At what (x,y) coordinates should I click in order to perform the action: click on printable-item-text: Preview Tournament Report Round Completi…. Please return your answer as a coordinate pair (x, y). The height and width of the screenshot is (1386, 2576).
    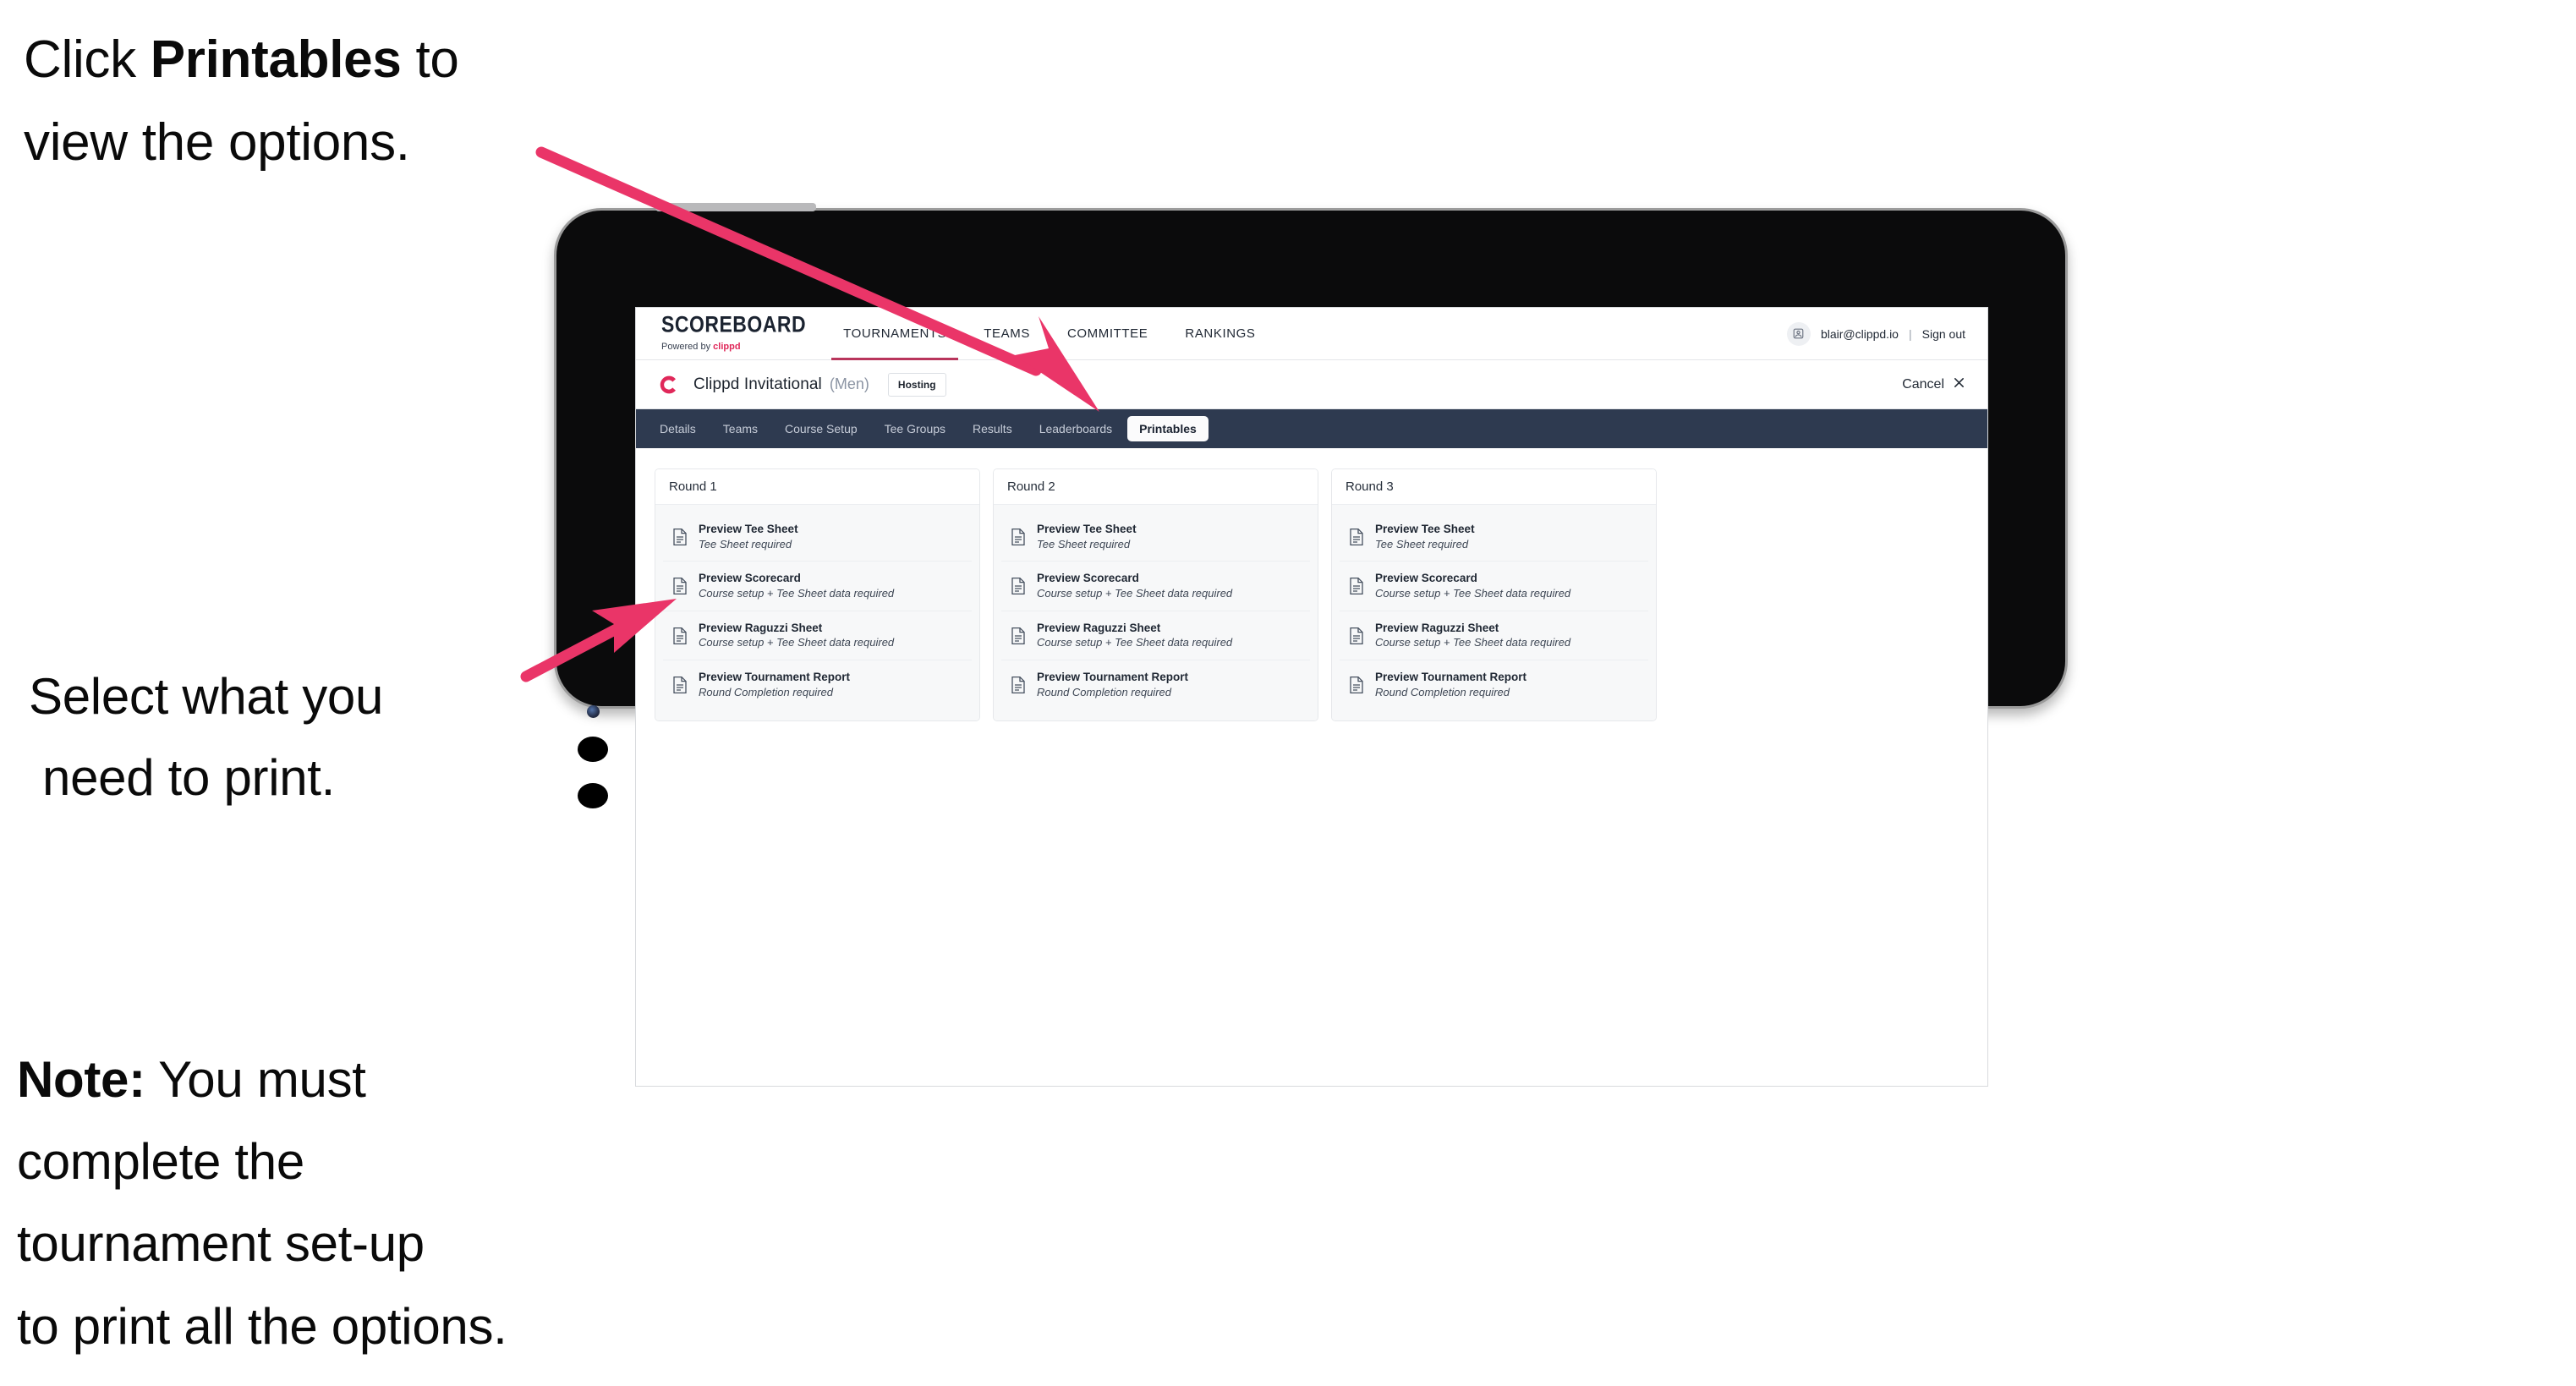
    Looking at the image, I should click on (774, 685).